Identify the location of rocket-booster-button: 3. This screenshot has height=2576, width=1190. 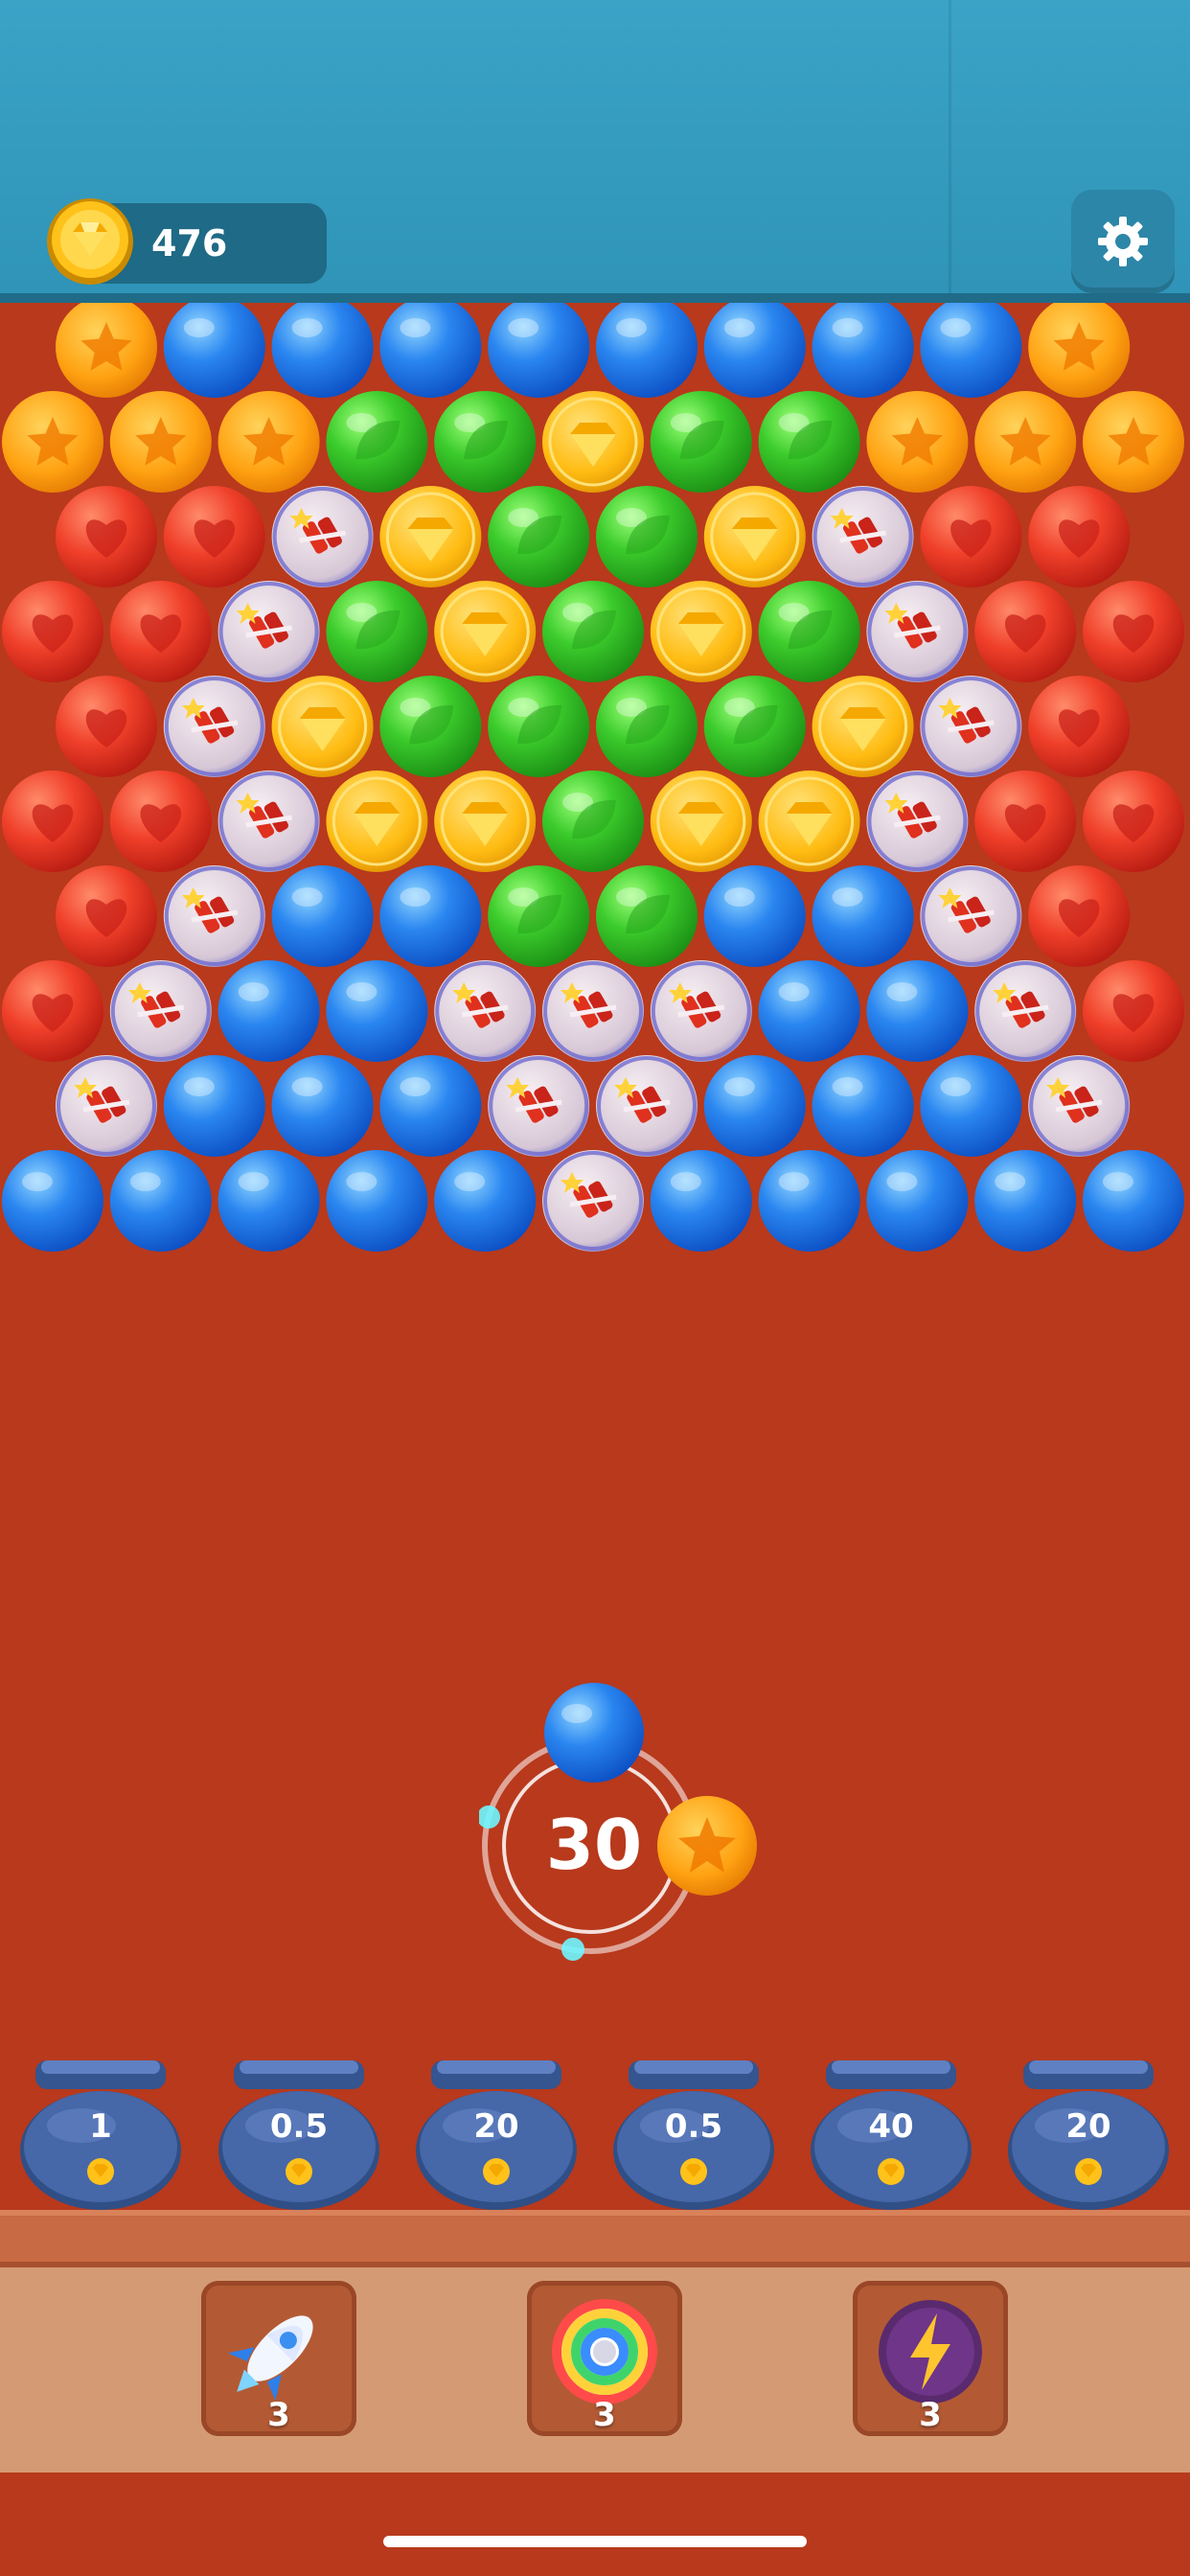
(279, 2358).